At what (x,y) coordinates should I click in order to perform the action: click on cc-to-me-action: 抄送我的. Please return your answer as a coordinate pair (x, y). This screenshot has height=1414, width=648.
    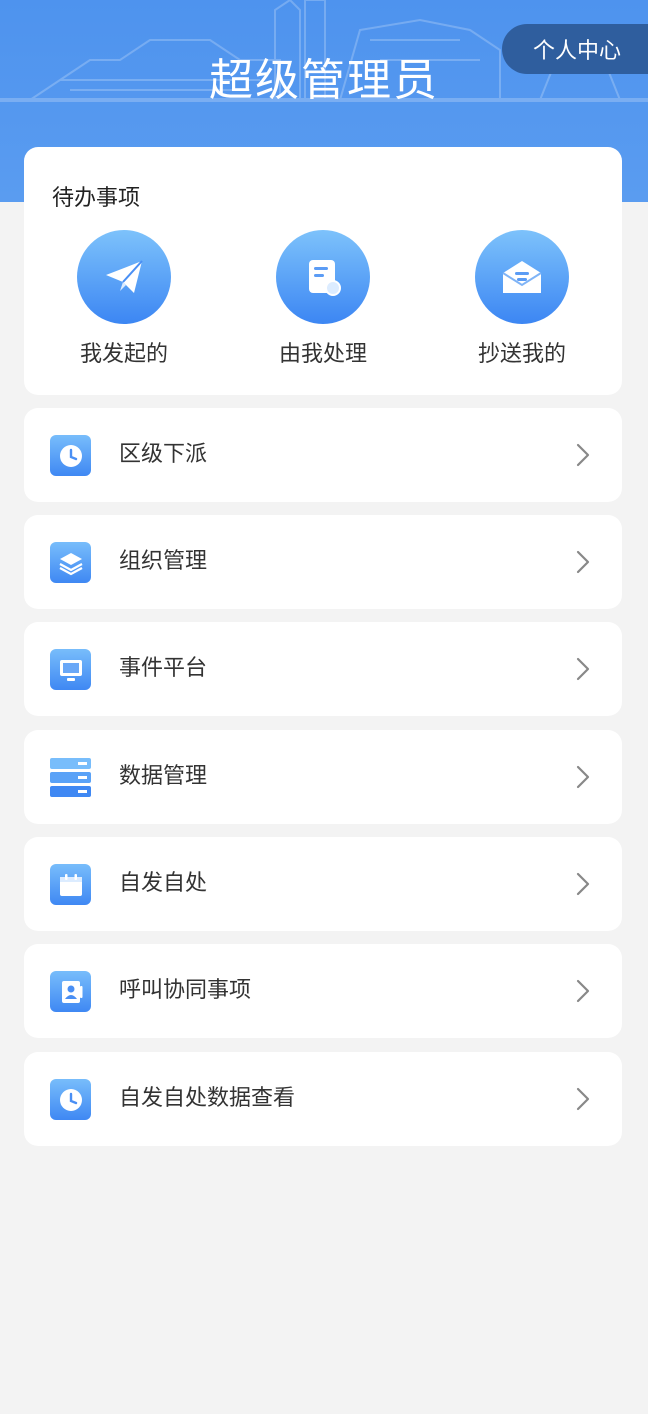
    Looking at the image, I should click on (522, 299).